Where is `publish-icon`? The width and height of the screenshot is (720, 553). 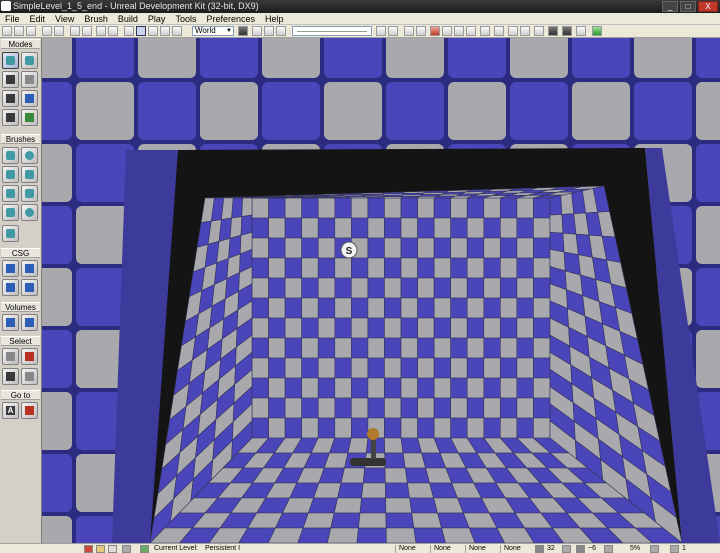
publish-icon is located at coordinates (525, 31).